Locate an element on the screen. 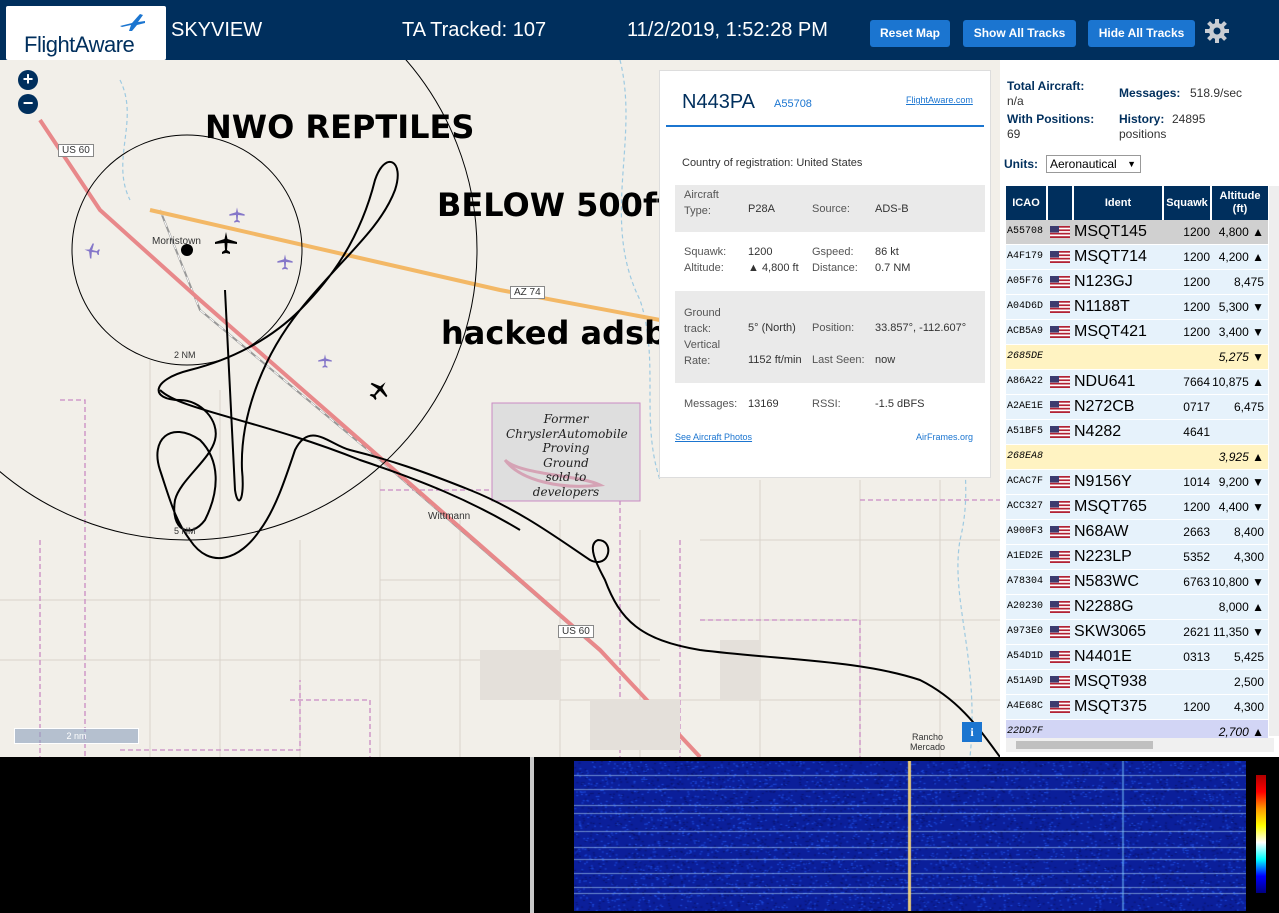  last-seen-value: now is located at coordinates (885, 360).